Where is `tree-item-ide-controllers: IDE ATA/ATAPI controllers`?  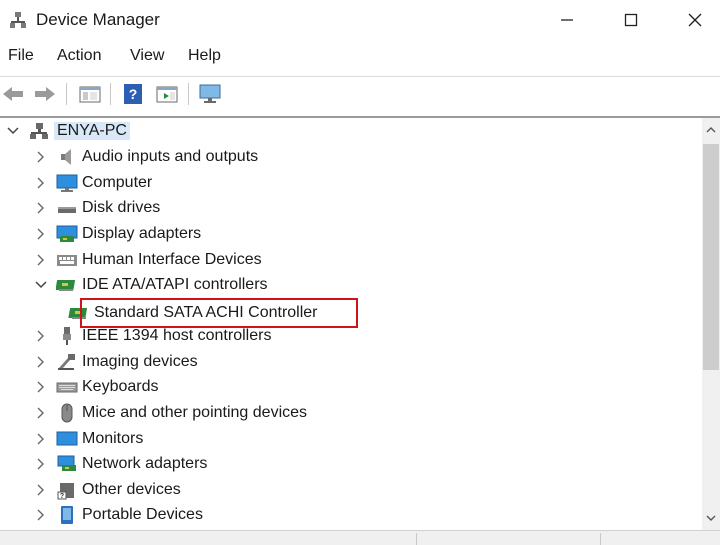 tree-item-ide-controllers: IDE ATA/ATAPI controllers is located at coordinates (150, 285).